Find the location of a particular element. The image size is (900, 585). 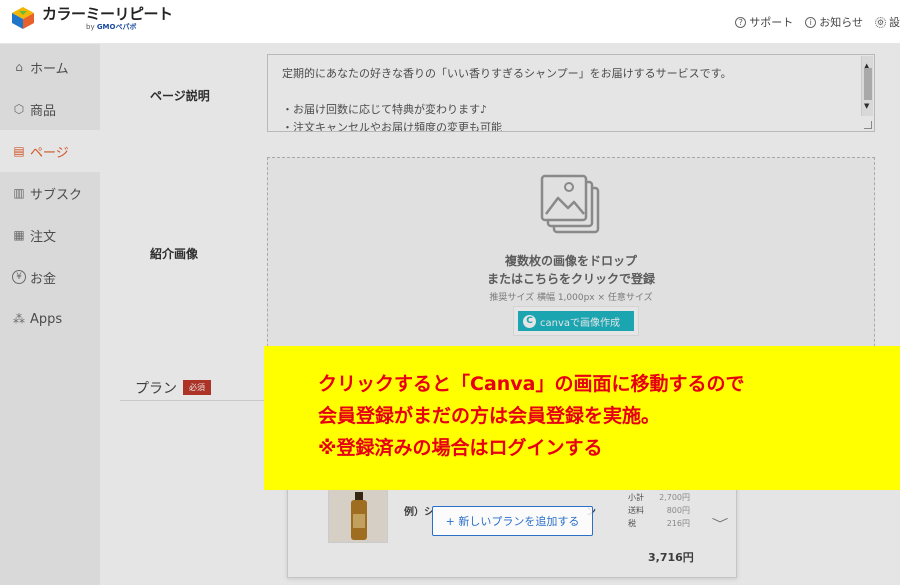

nav-support: ? サポート is located at coordinates (764, 22).